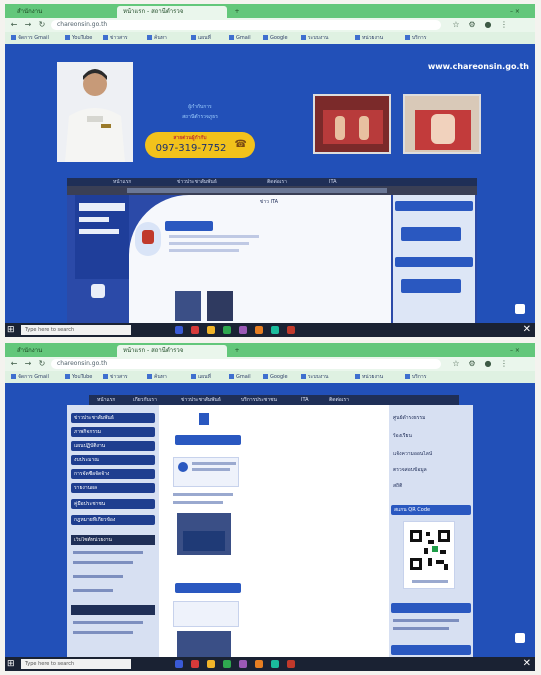 This screenshot has height=675, width=541. What do you see at coordinates (113, 520) in the screenshot?
I see `left-menu-item: กฎหมายที่เกี่ยวข้อง` at bounding box center [113, 520].